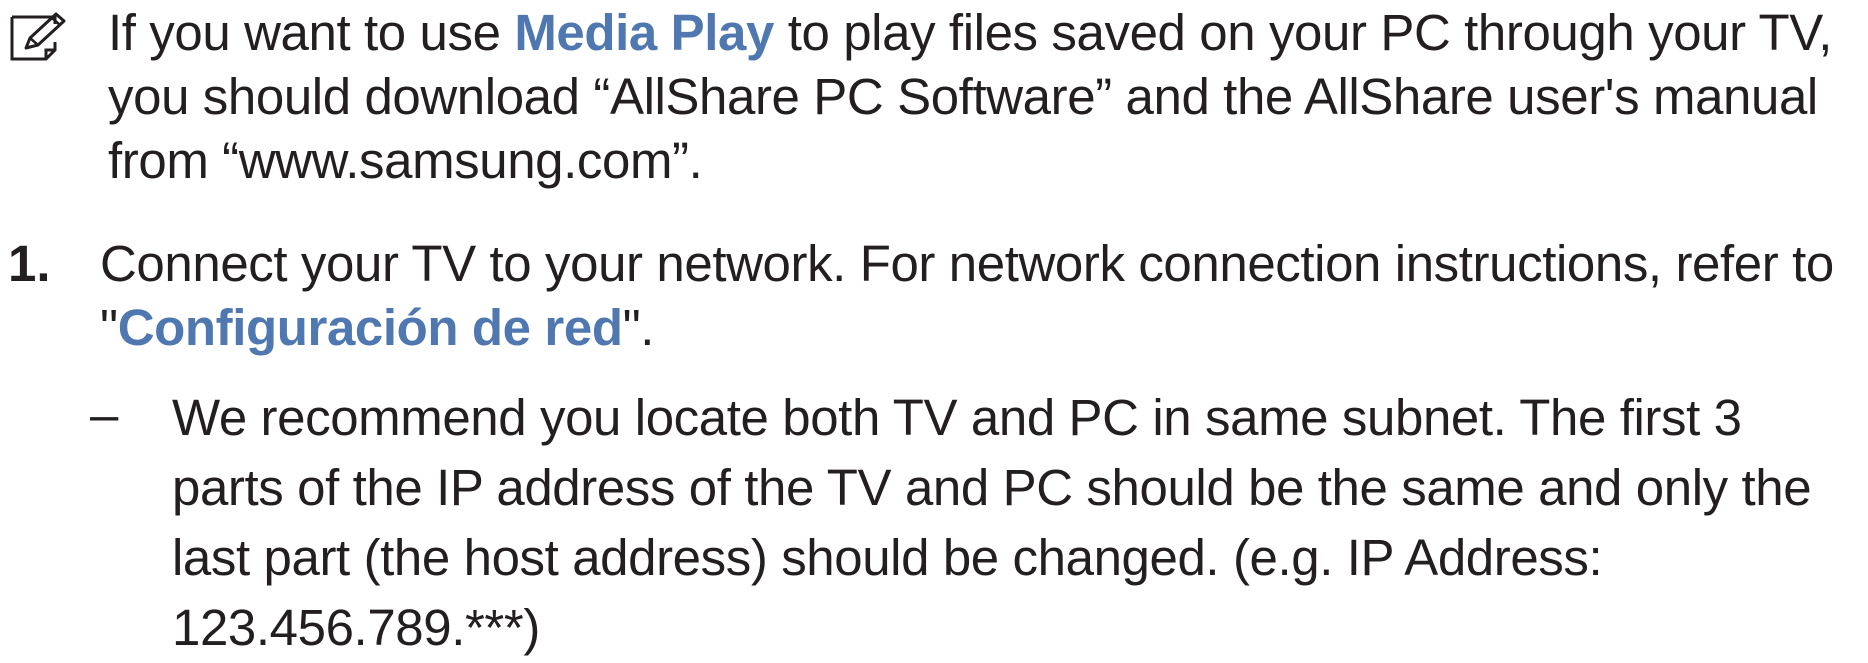 The height and width of the screenshot is (663, 1868). What do you see at coordinates (644, 32) in the screenshot?
I see `media-play-link: Media Play` at bounding box center [644, 32].